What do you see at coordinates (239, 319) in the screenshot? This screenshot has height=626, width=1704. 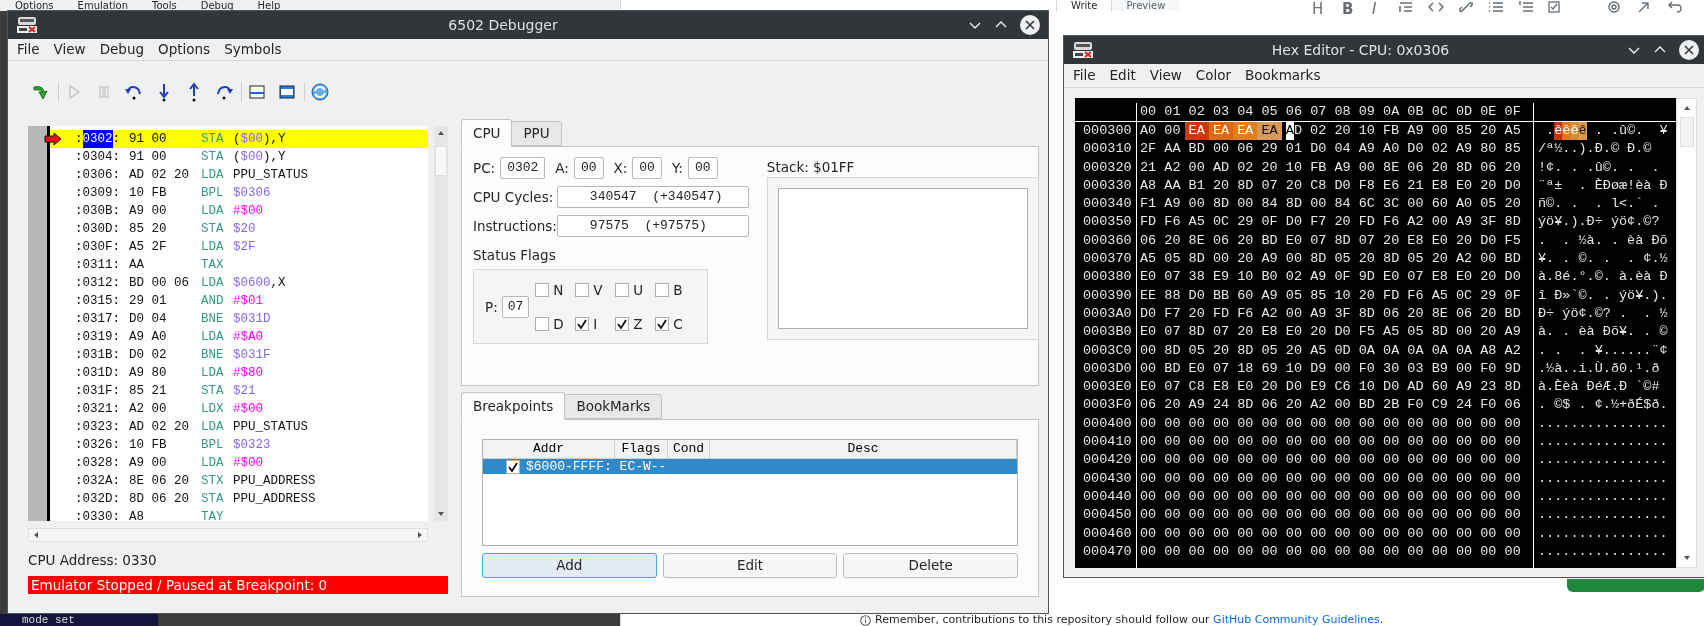 I see `code-line: :0317: D0 04 BNE $031D` at bounding box center [239, 319].